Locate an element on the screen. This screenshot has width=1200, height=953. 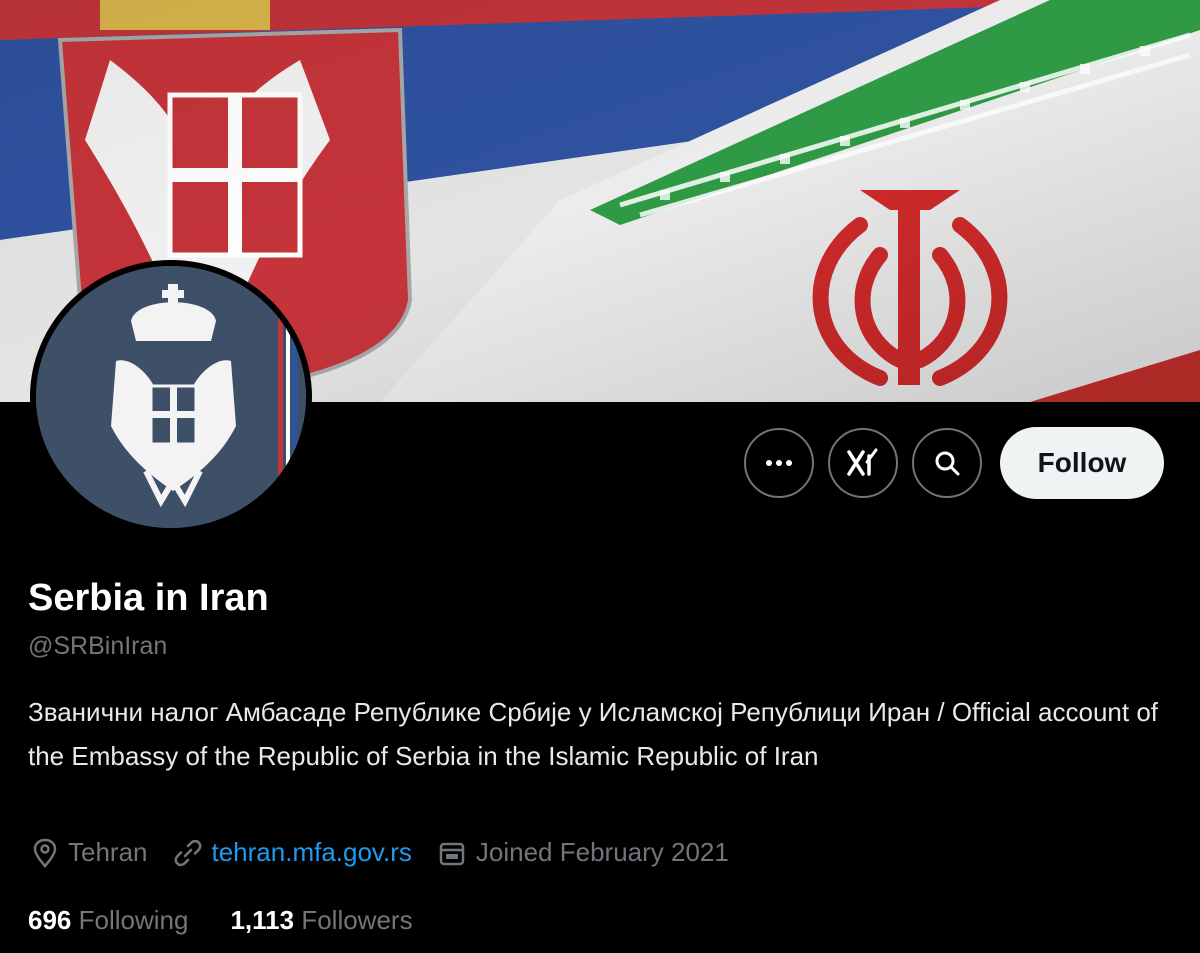
avatar-image is located at coordinates (171, 397).